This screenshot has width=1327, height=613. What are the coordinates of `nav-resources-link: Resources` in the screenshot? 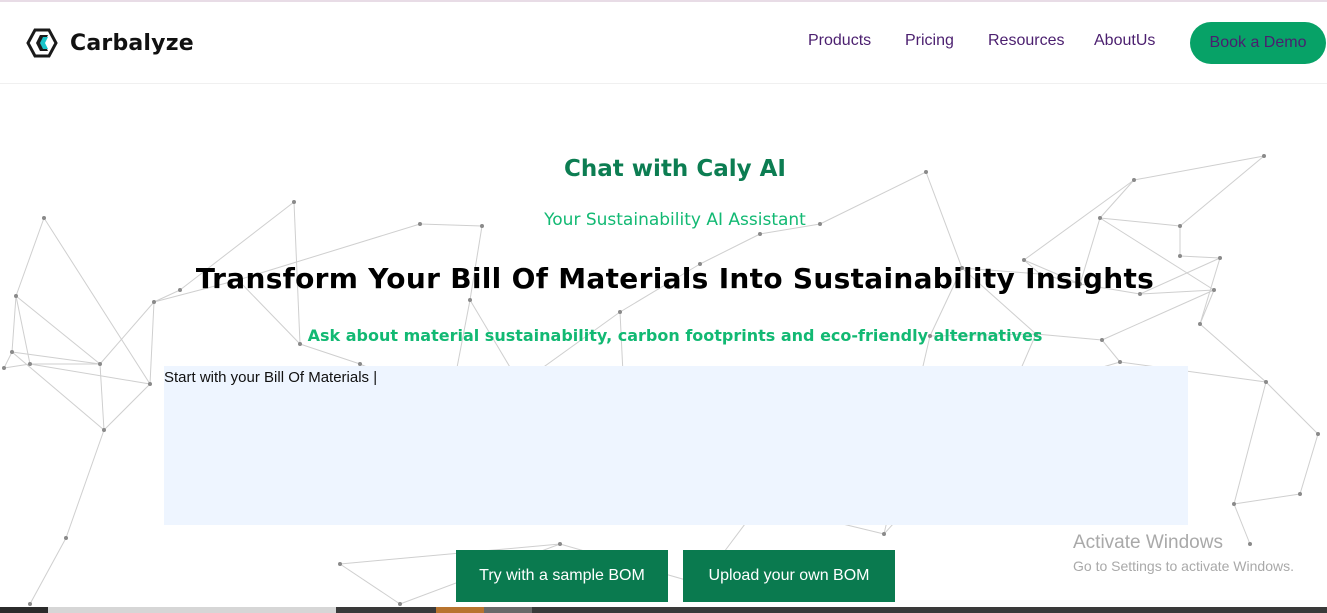 It's located at (1026, 41).